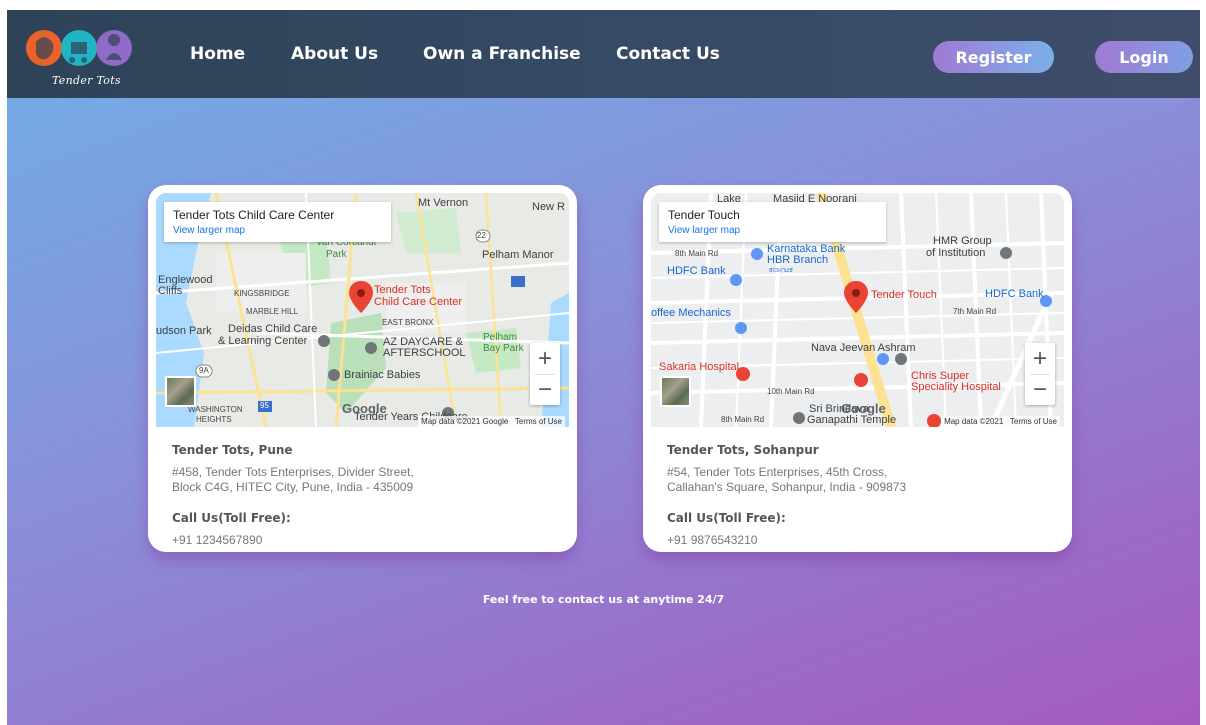 This screenshot has width=1206, height=725. Describe the element at coordinates (791, 391) in the screenshot. I see `map-place-label: 10th Main Rd` at that location.